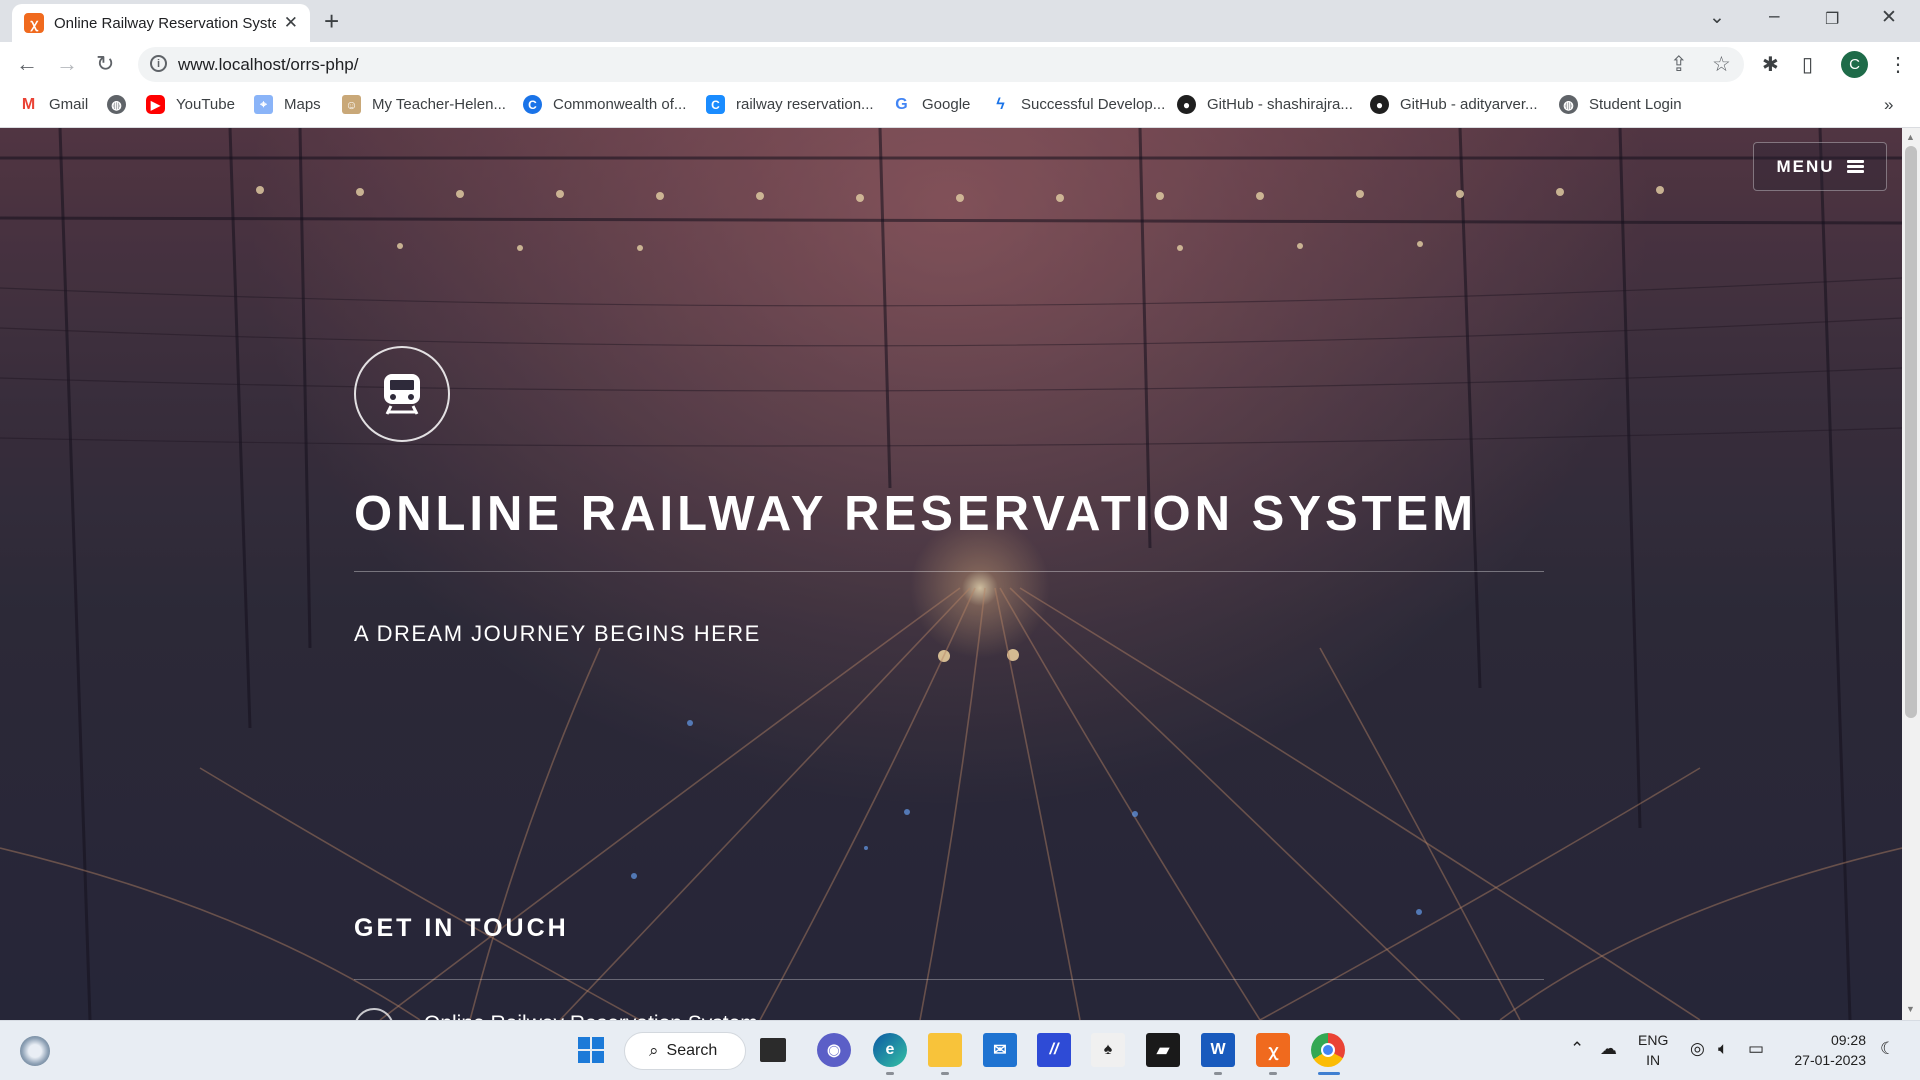  What do you see at coordinates (1830, 1060) in the screenshot?
I see `clock-date: 27-01-2023` at bounding box center [1830, 1060].